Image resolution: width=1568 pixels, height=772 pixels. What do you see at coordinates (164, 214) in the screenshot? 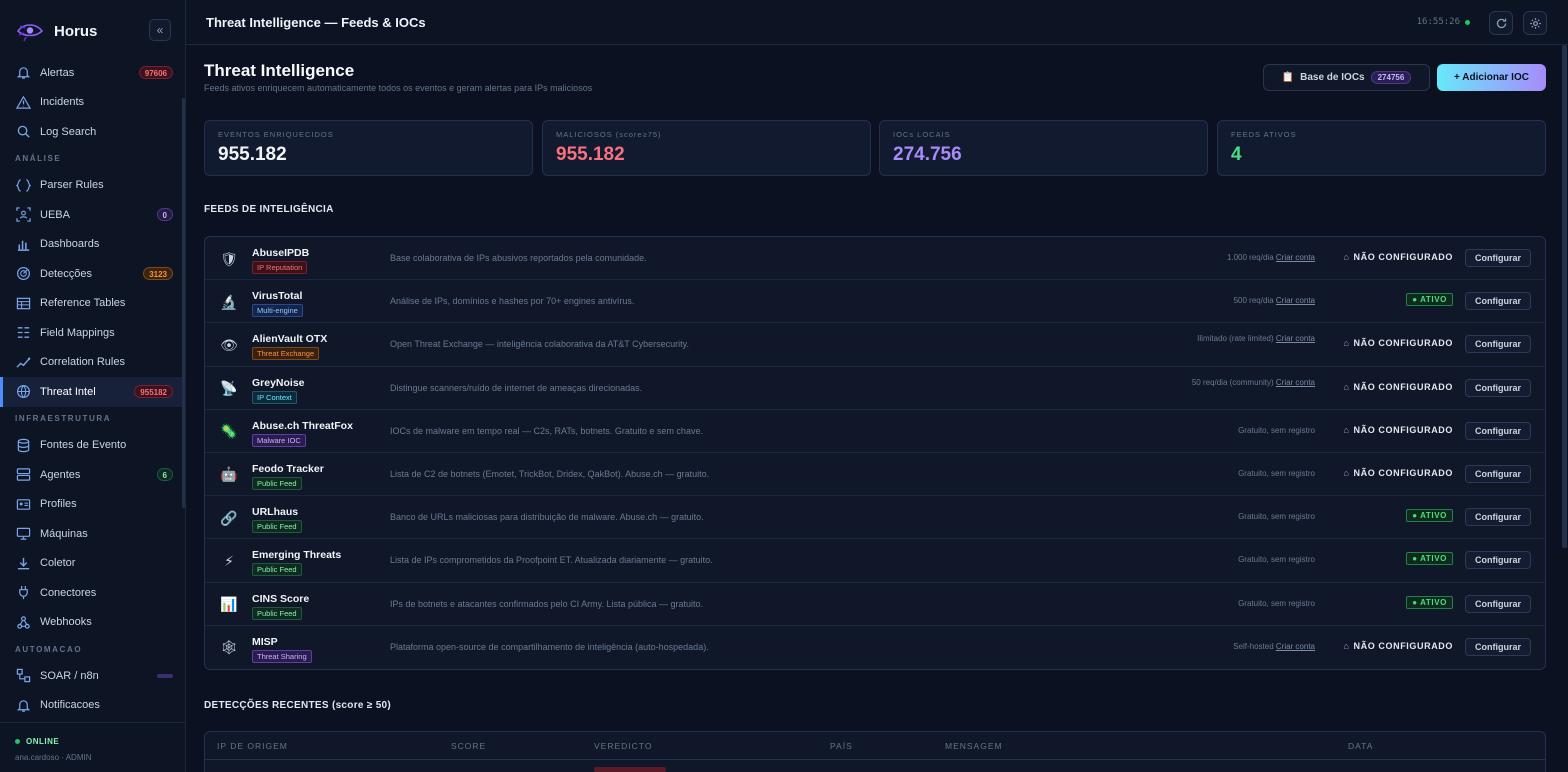
I see `count-badge: 0` at bounding box center [164, 214].